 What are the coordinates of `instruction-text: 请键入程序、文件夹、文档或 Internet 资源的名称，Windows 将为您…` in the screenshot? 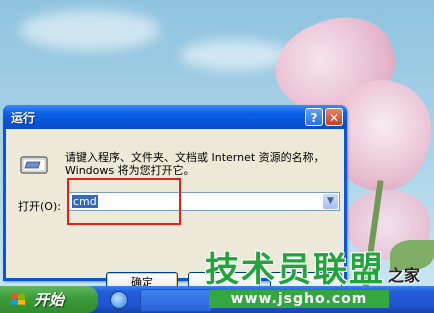 It's located at (195, 164).